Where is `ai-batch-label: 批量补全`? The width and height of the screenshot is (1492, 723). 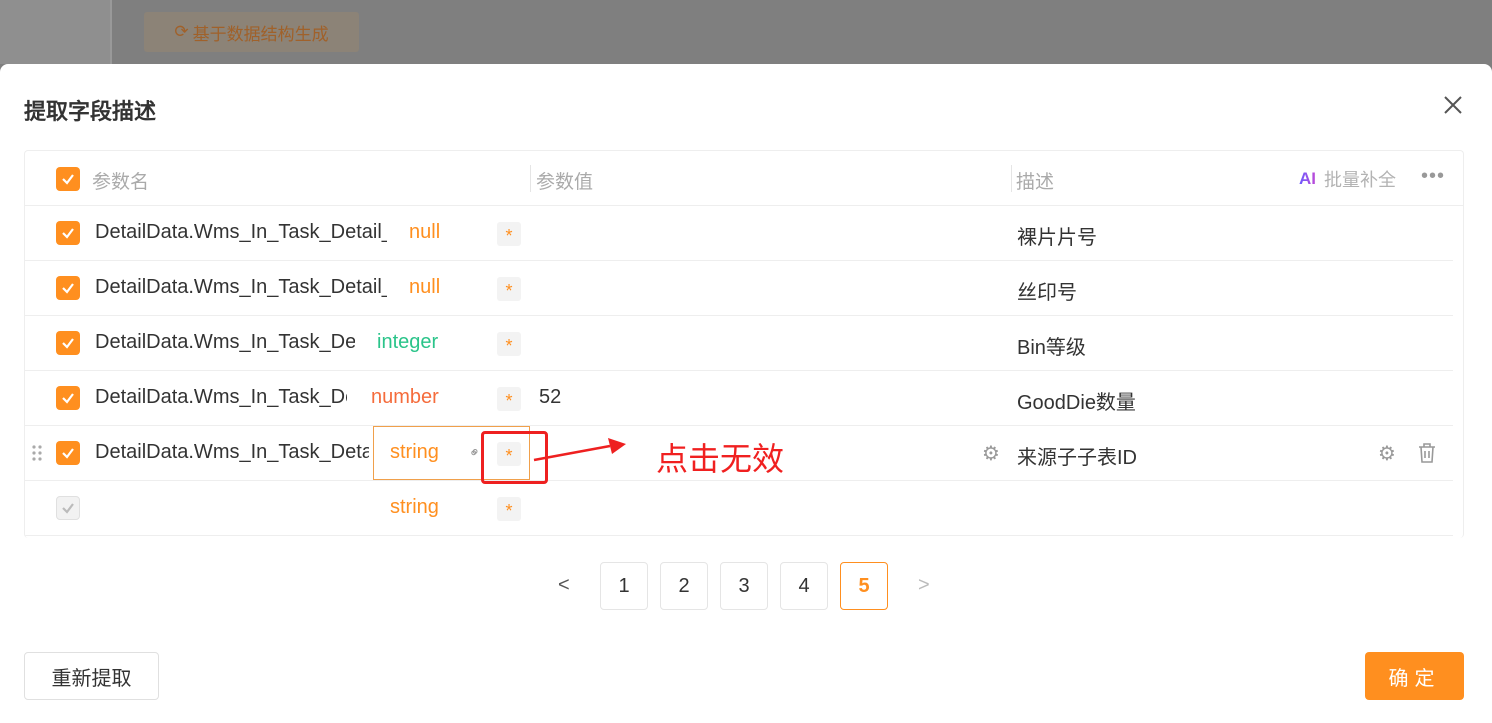 ai-batch-label: 批量补全 is located at coordinates (1360, 180).